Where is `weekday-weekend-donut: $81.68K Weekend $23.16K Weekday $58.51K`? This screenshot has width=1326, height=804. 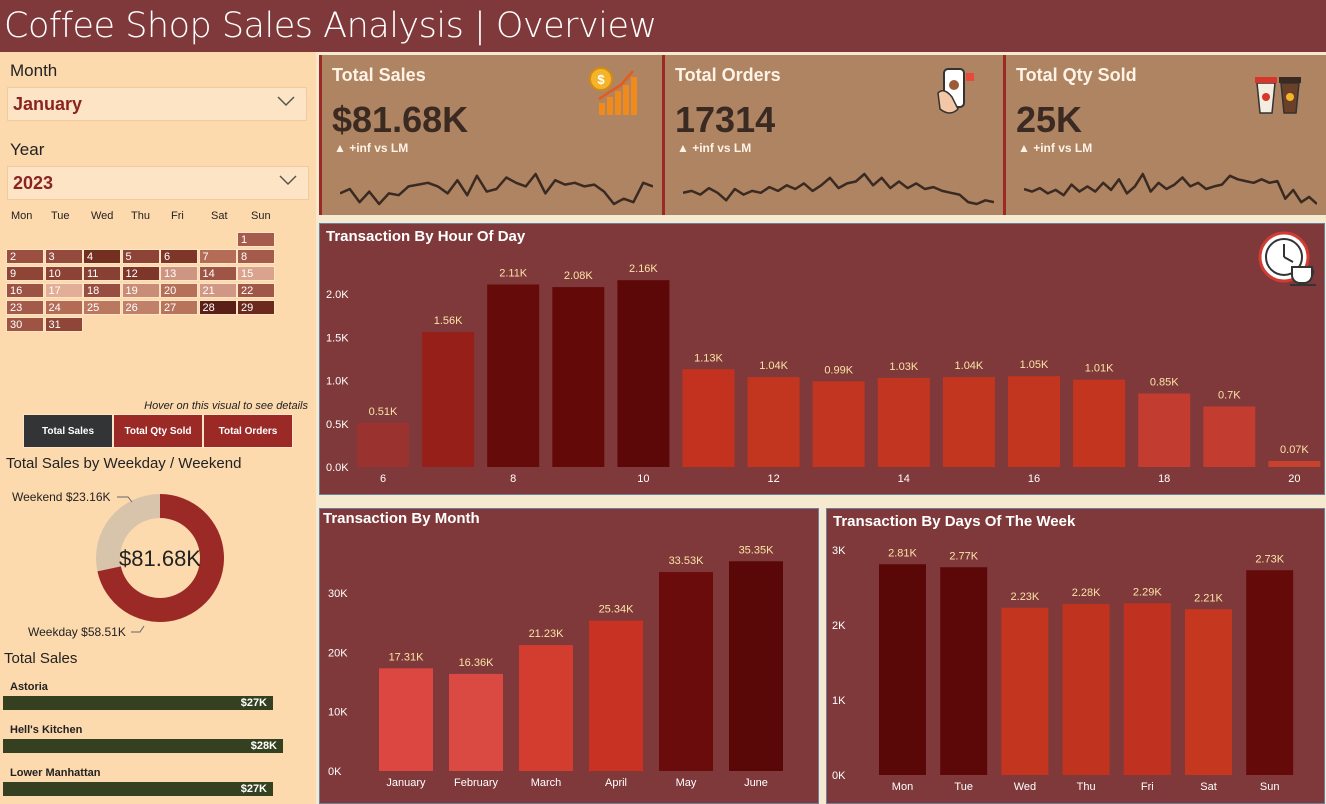 weekday-weekend-donut: $81.68K Weekend $23.16K Weekday $58.51K is located at coordinates (158, 560).